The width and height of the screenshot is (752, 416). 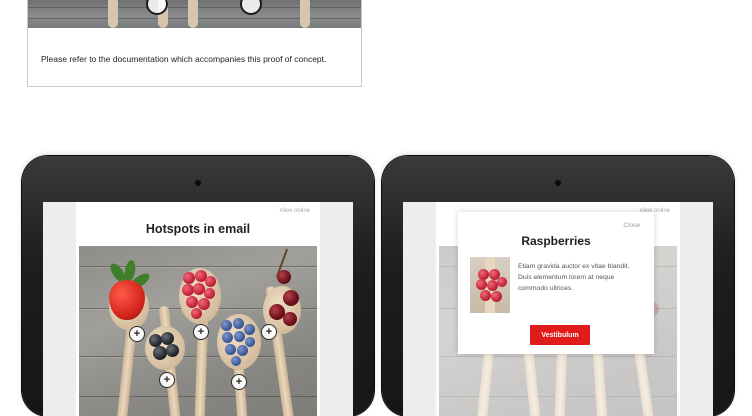 What do you see at coordinates (631, 225) in the screenshot?
I see `popup-close-button: Close` at bounding box center [631, 225].